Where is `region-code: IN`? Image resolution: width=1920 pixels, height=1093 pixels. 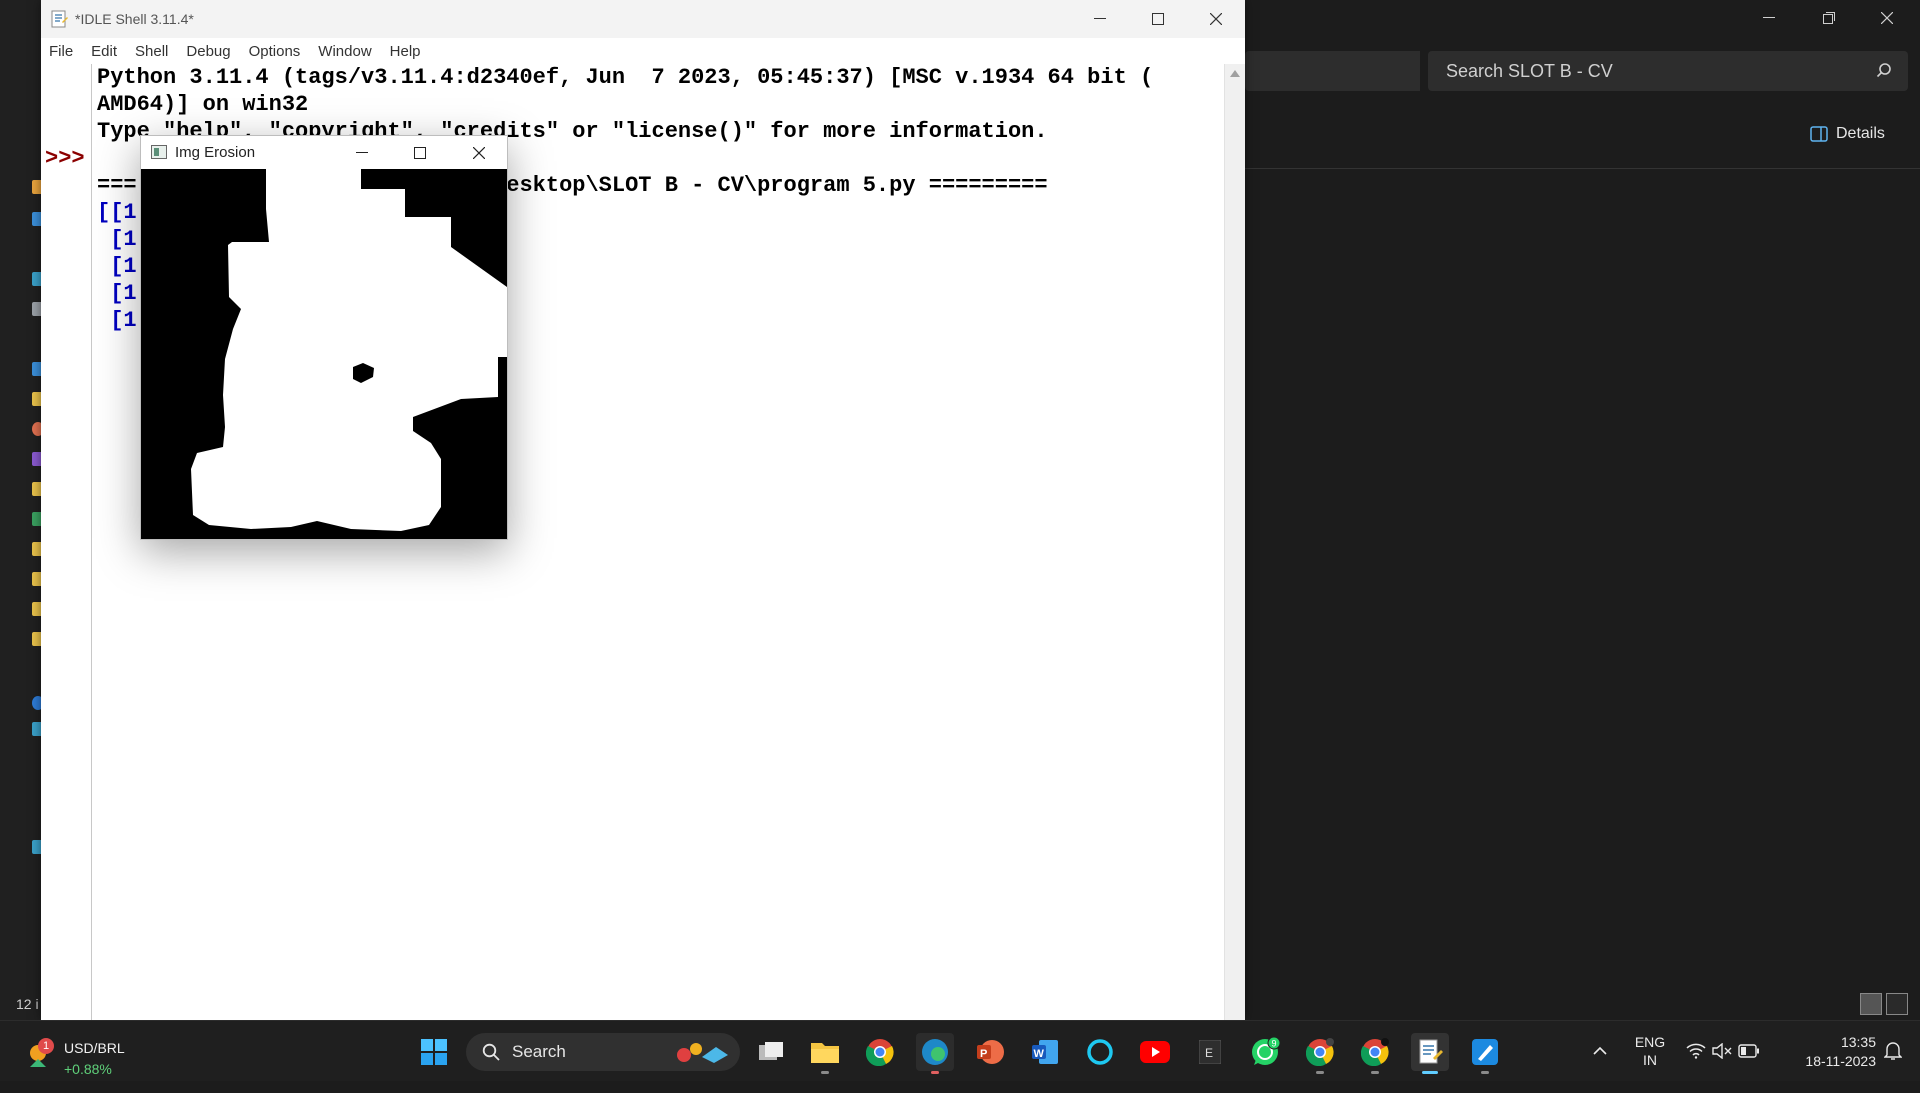
region-code: IN is located at coordinates (1650, 1060).